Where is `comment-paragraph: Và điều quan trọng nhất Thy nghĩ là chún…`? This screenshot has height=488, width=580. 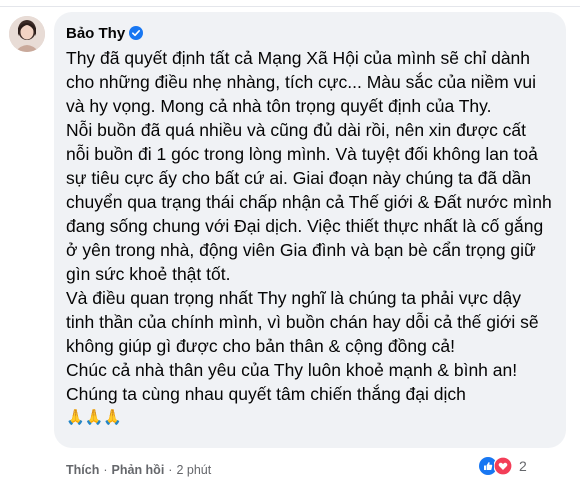
comment-paragraph: Và điều quan trọng nhất Thy nghĩ là chún… is located at coordinates (302, 322).